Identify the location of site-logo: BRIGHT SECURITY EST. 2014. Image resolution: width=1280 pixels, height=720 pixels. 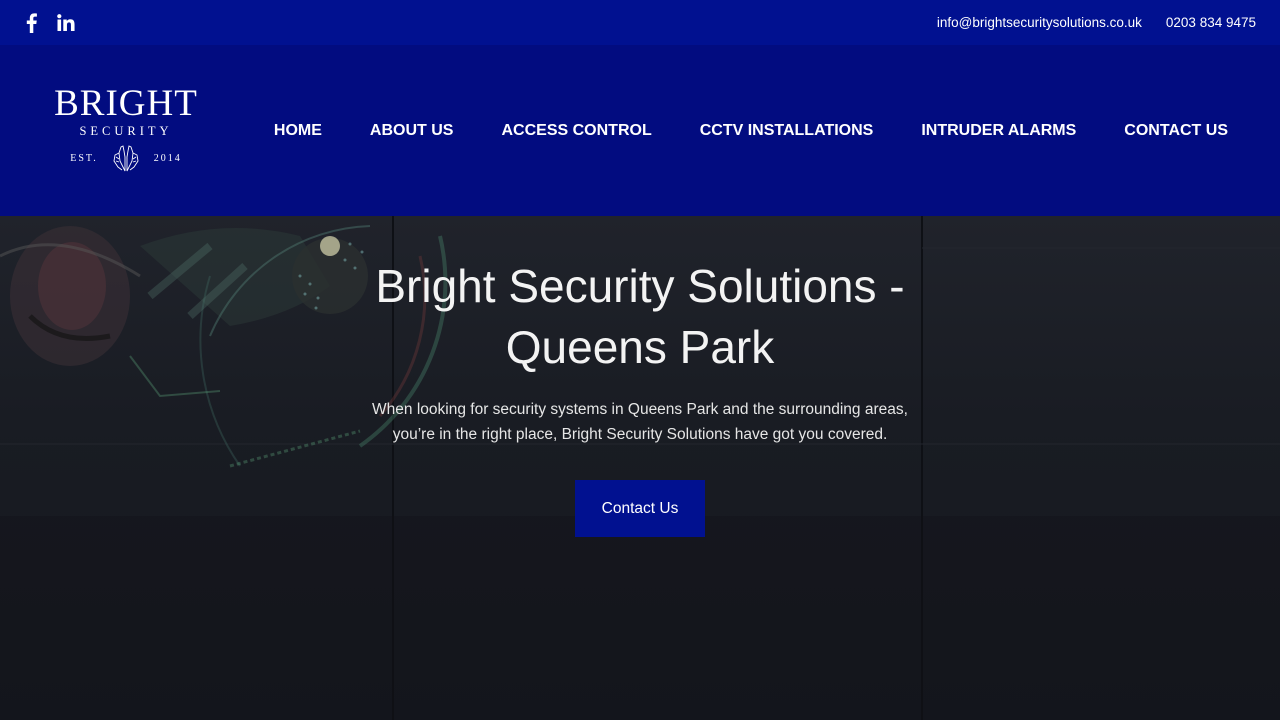
(126, 132).